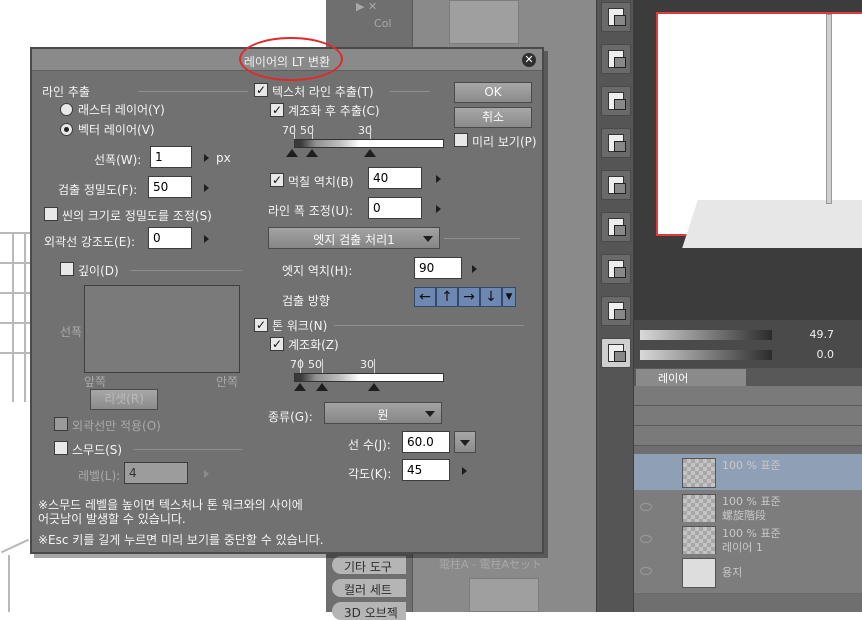 This screenshot has width=862, height=620. What do you see at coordinates (162, 329) in the screenshot?
I see `depth-curve-graph` at bounding box center [162, 329].